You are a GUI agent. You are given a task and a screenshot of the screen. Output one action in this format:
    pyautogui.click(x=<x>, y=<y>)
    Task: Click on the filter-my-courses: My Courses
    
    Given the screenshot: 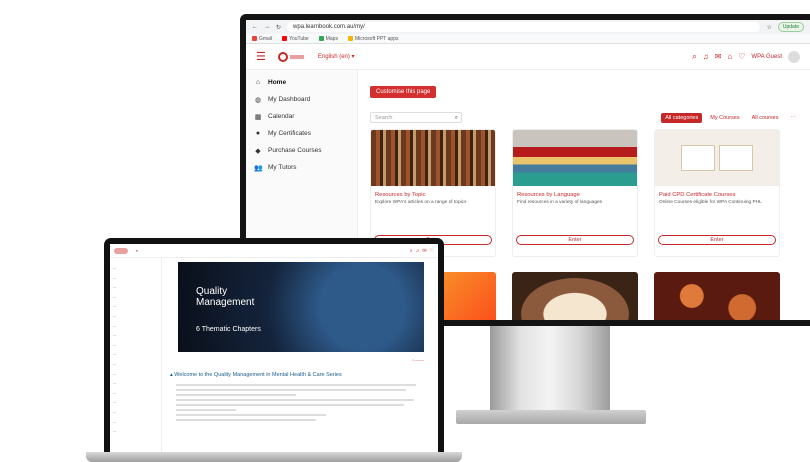 What is the action you would take?
    pyautogui.click(x=724, y=118)
    